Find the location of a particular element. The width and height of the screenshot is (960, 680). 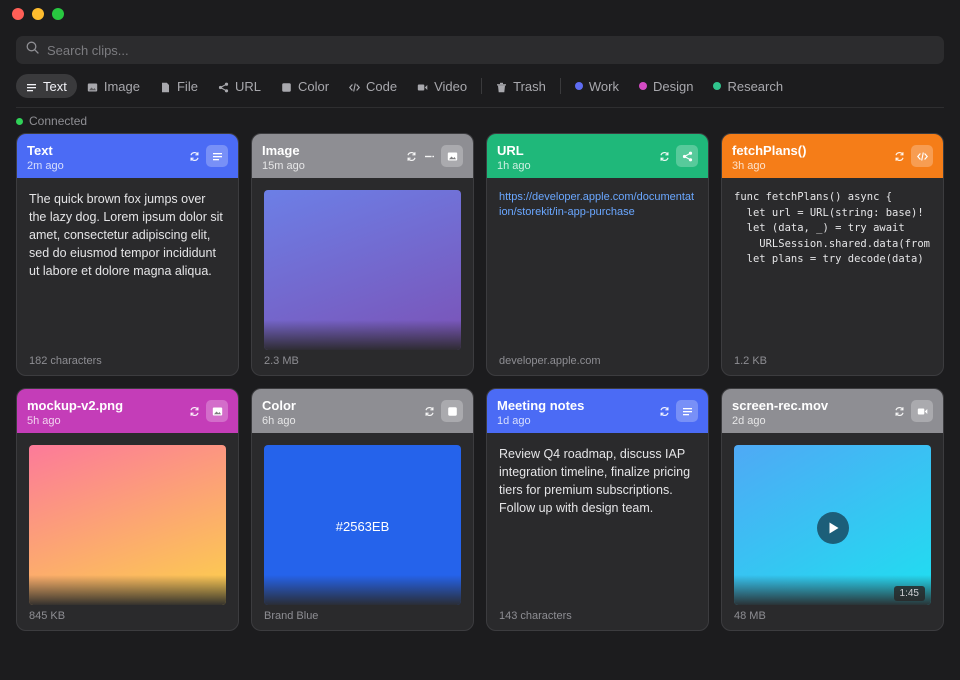

clip-card: Color 6h ago #2563EB Brand Blue is located at coordinates (362, 509).